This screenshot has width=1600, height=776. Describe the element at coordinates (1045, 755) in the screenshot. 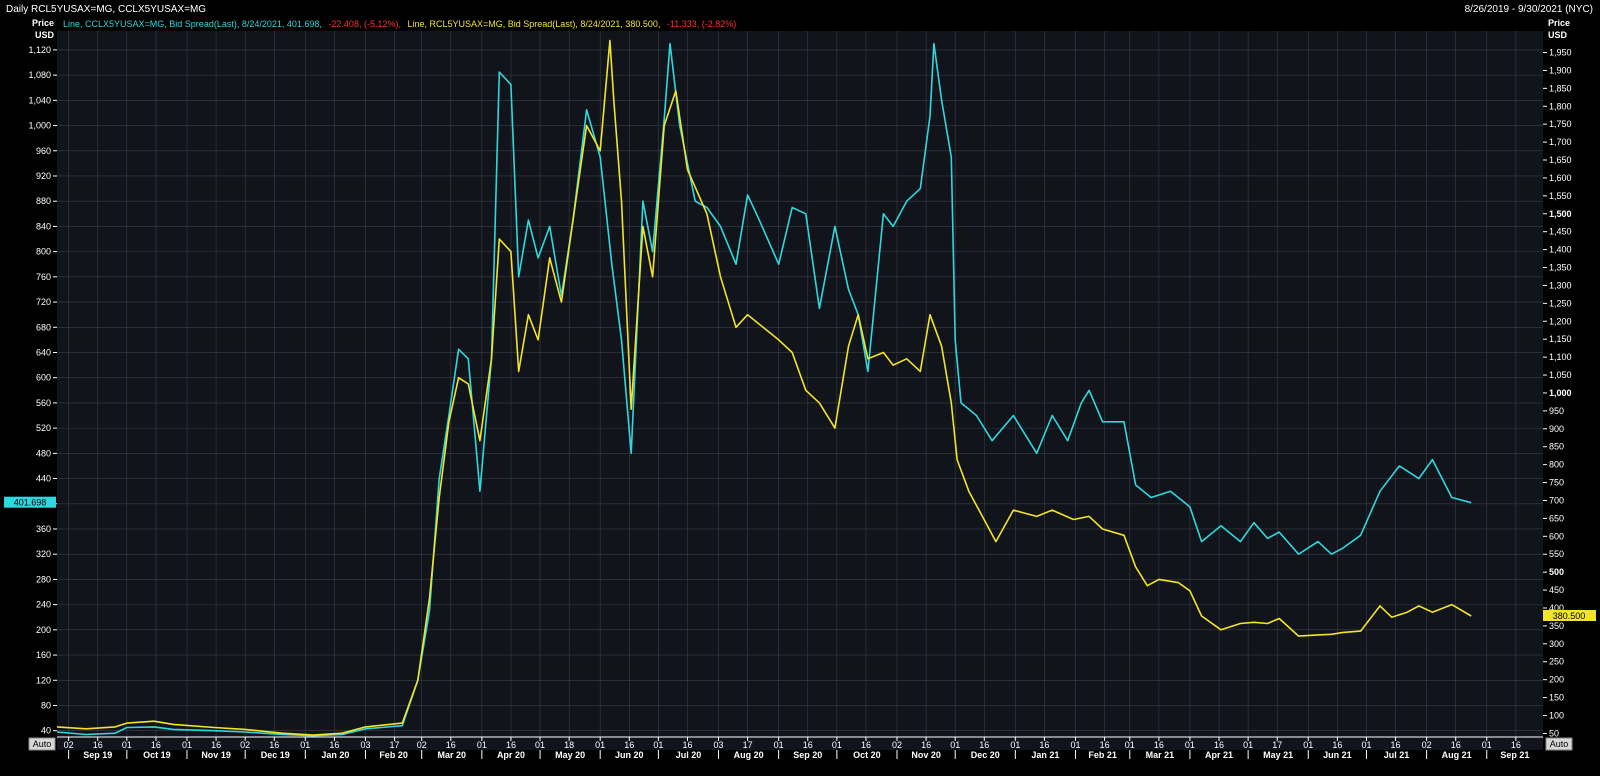

I see `x-month-label: Jan 21` at that location.